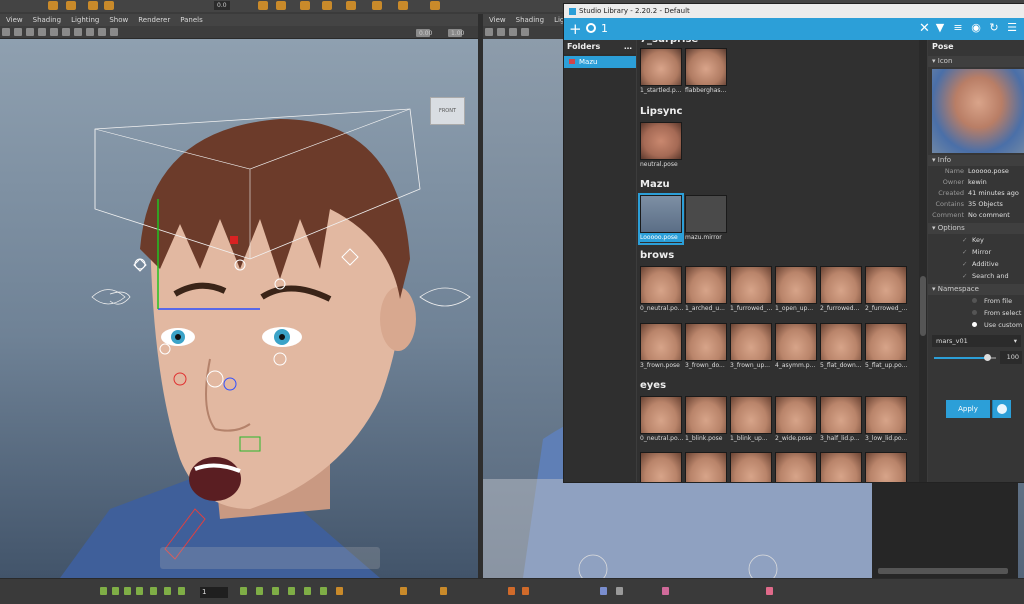 Image resolution: width=1024 pixels, height=604 pixels. Describe the element at coordinates (976, 313) in the screenshot. I see `from-selection-radio: From select` at that location.